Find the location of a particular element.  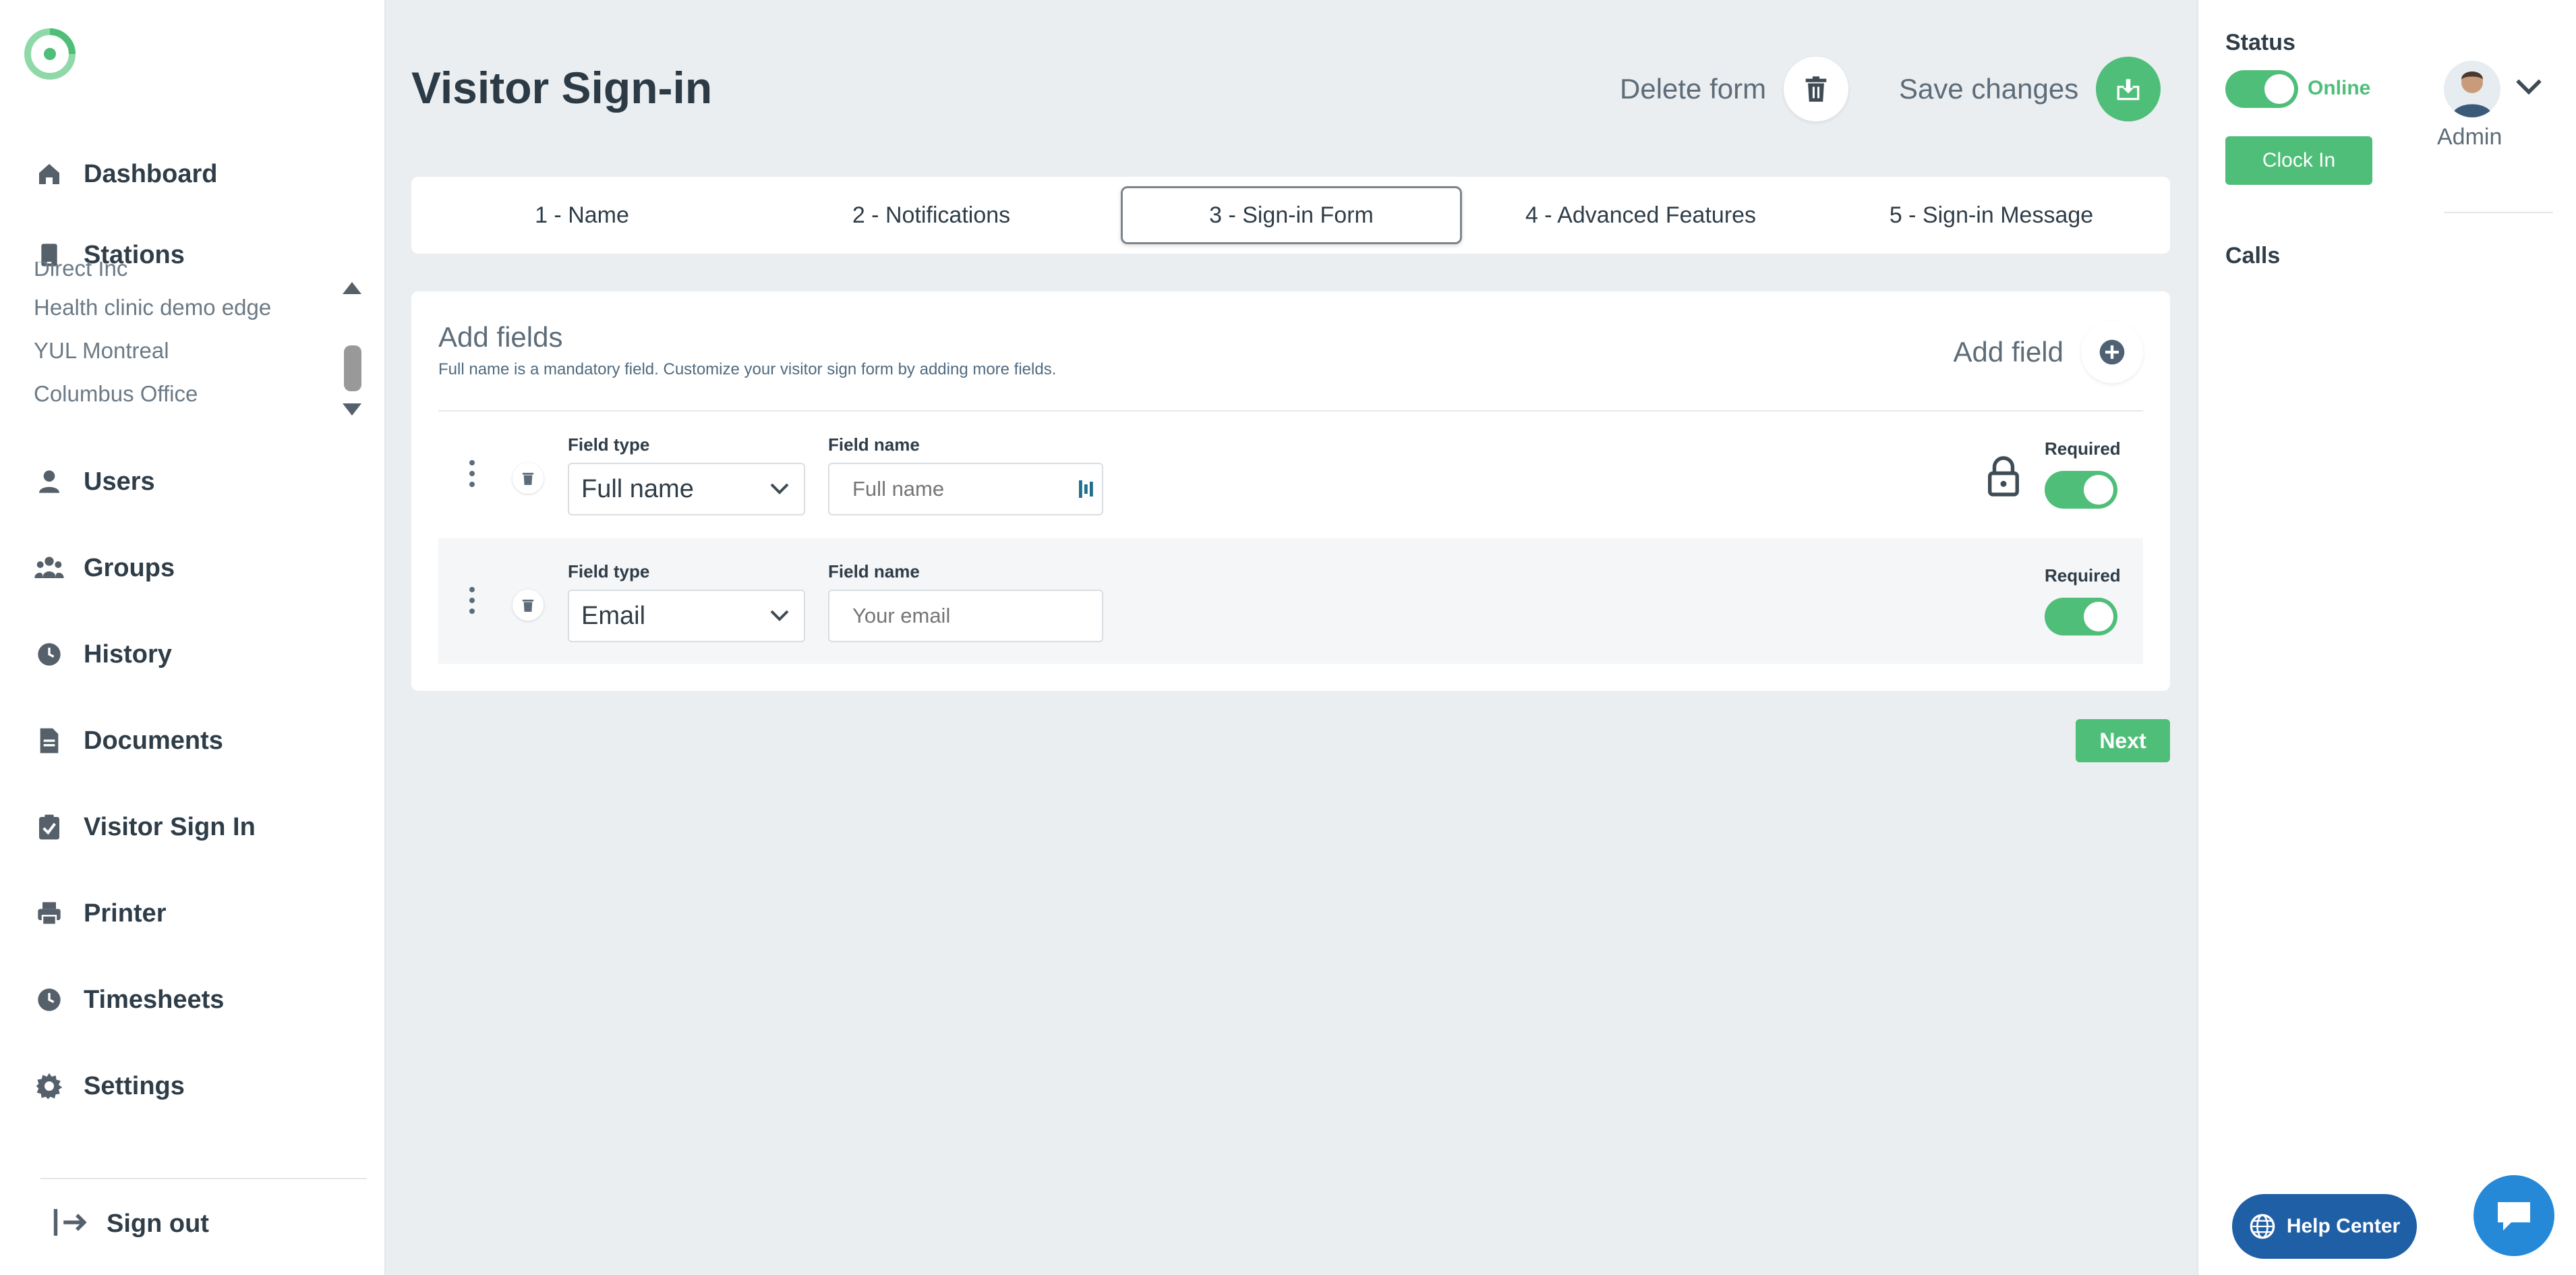

user-name: Admin is located at coordinates (2469, 137).